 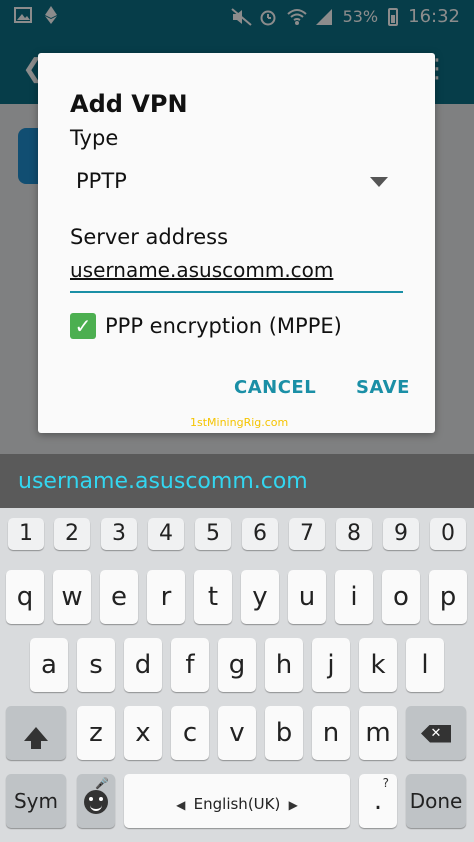 I want to click on backspace-icon: ✕, so click(x=436, y=733).